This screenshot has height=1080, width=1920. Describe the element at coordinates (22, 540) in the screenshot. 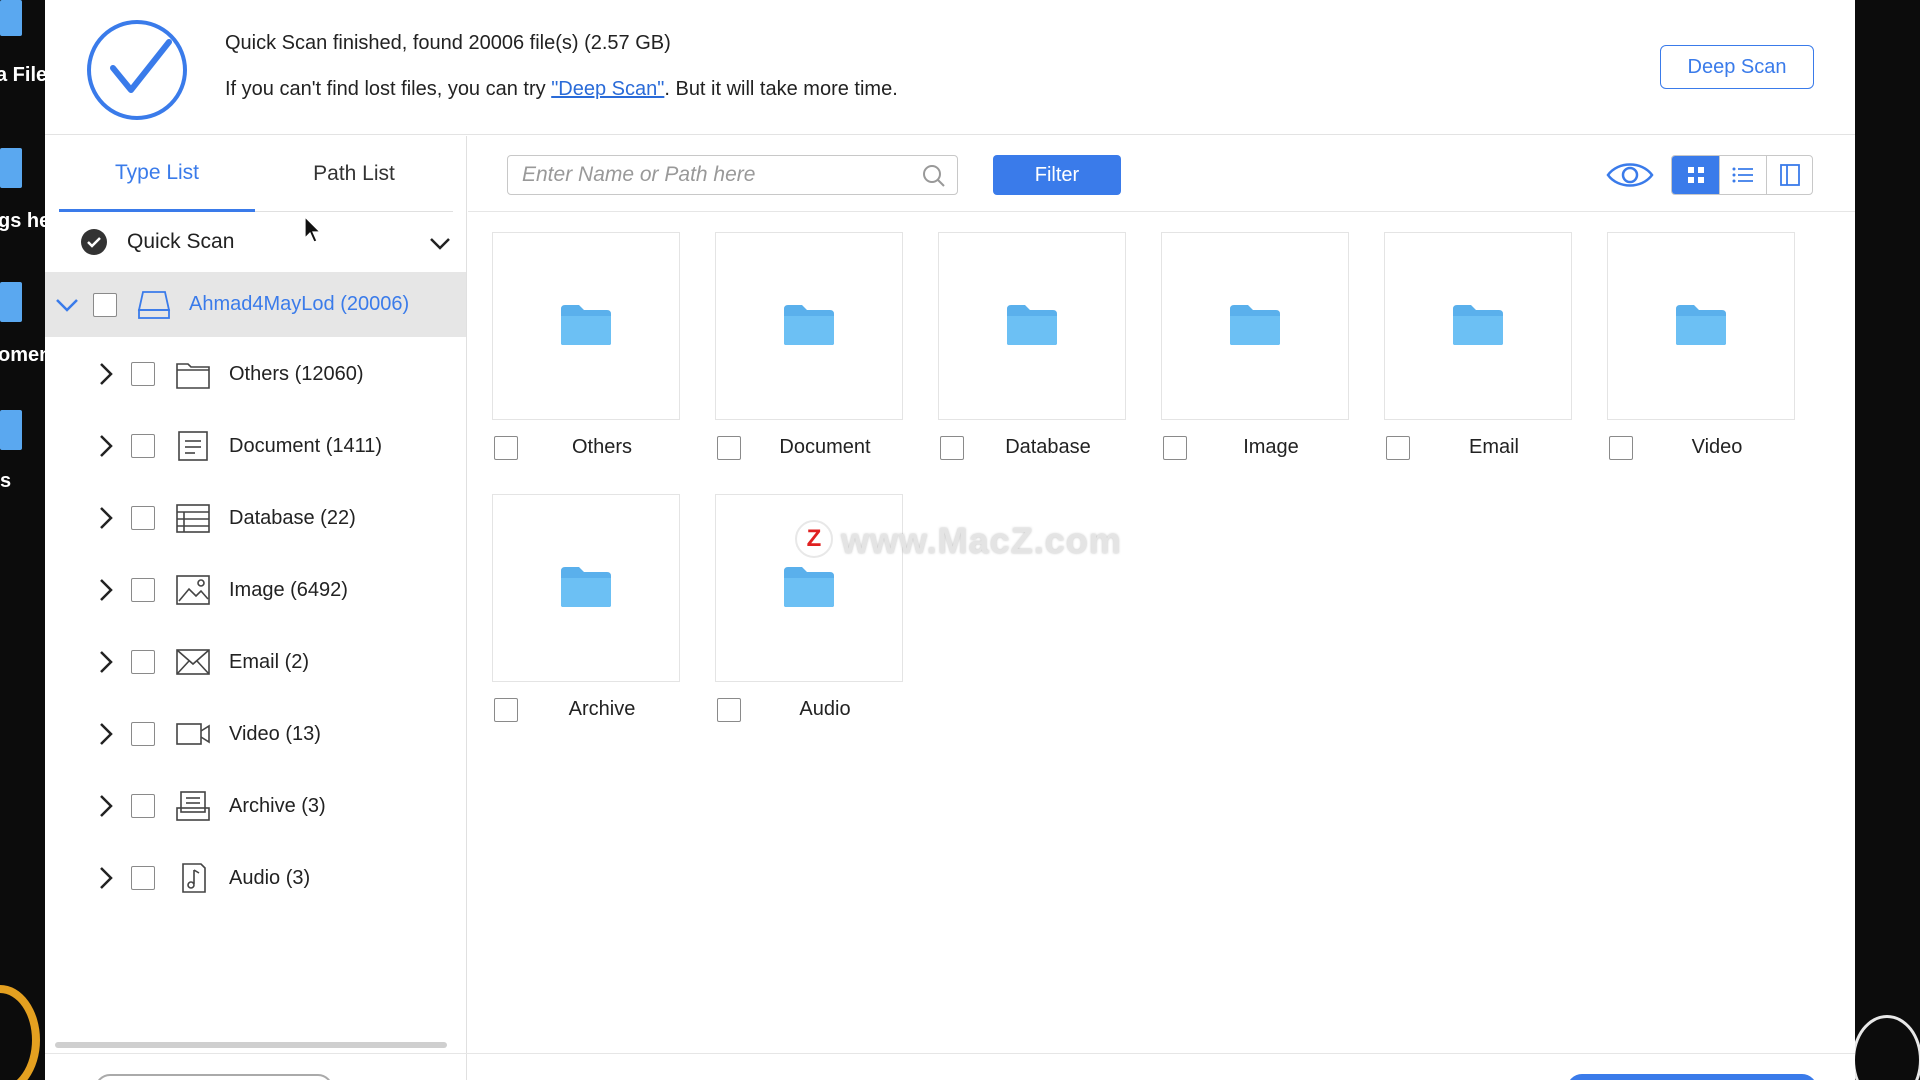

I see `desktop-left-edge: a File gs he omen s` at that location.